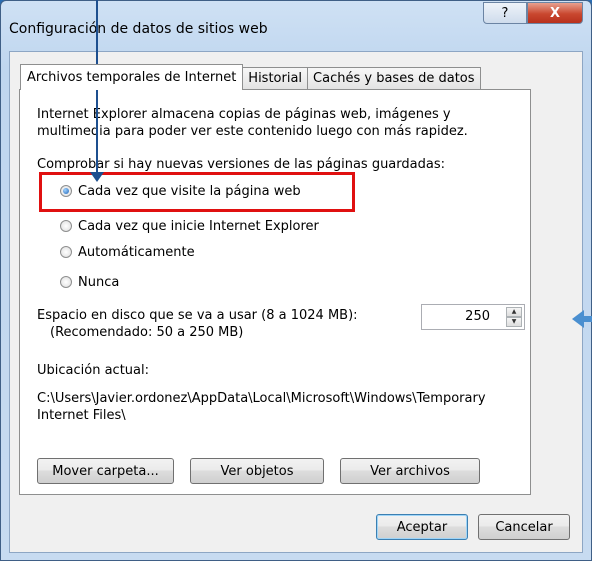 The width and height of the screenshot is (592, 561). Describe the element at coordinates (477, 316) in the screenshot. I see `disk-space-value: 250` at that location.